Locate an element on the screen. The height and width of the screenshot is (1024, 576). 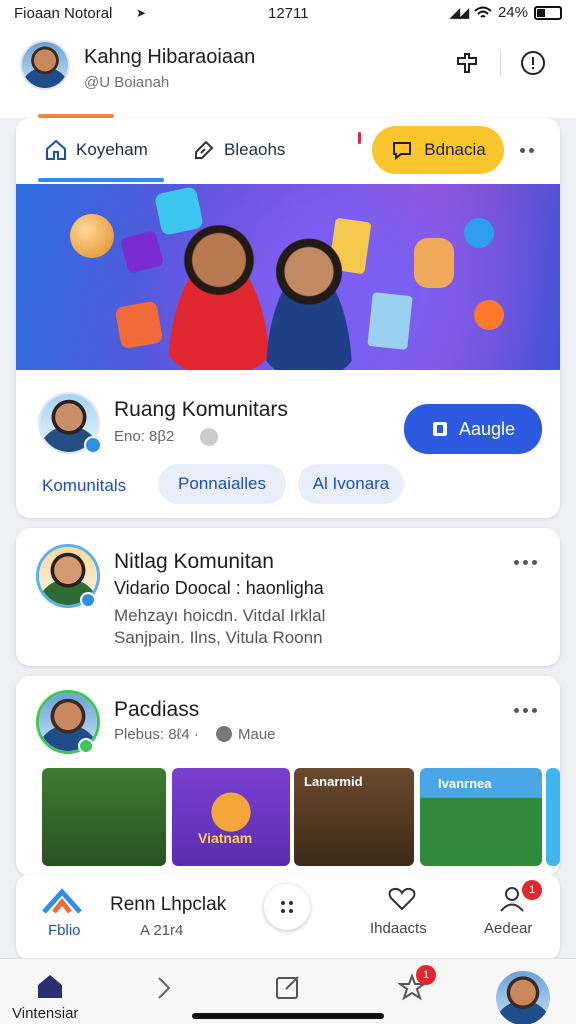
dock-title: Renn Lhpclak is located at coordinates (168, 904).